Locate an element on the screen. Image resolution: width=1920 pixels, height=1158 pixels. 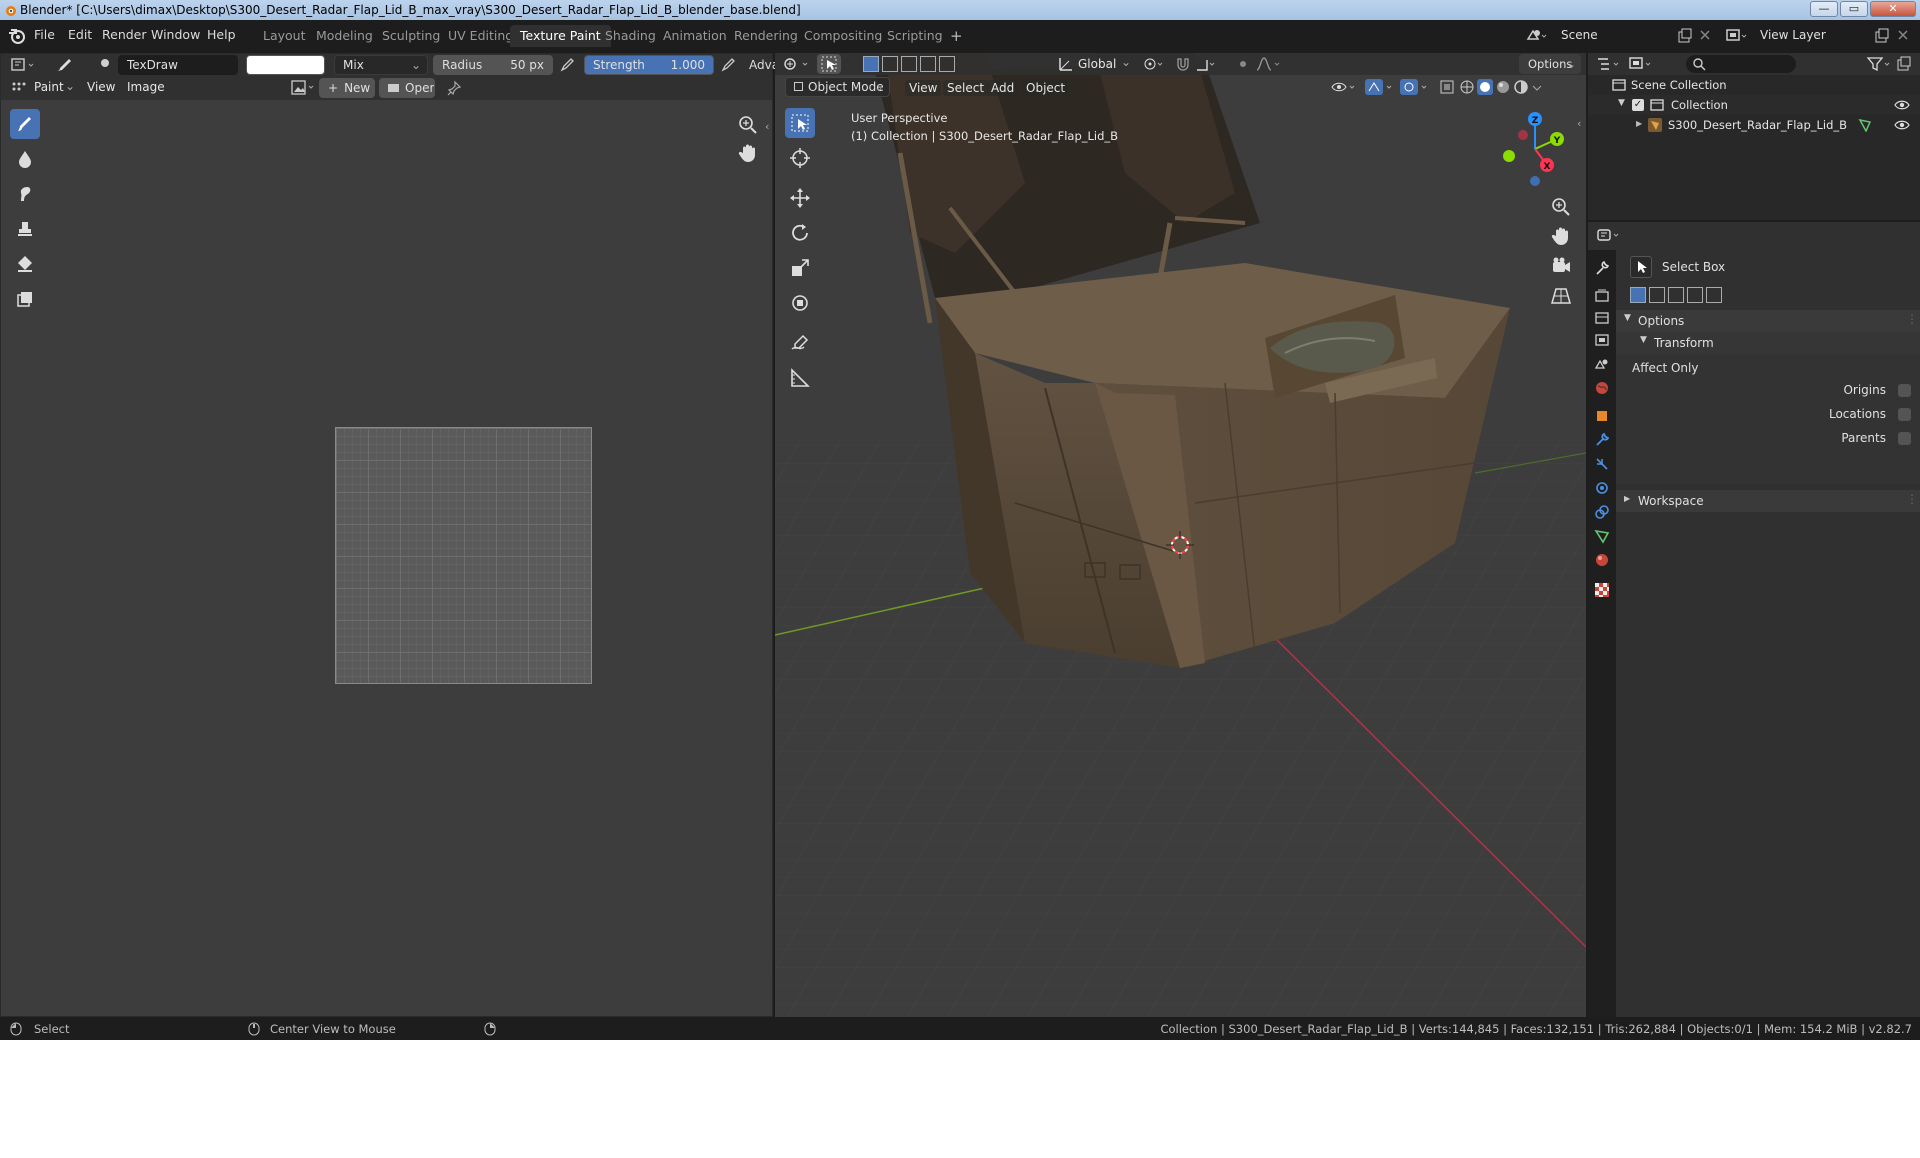
new-image-button: + New is located at coordinates (347, 88).